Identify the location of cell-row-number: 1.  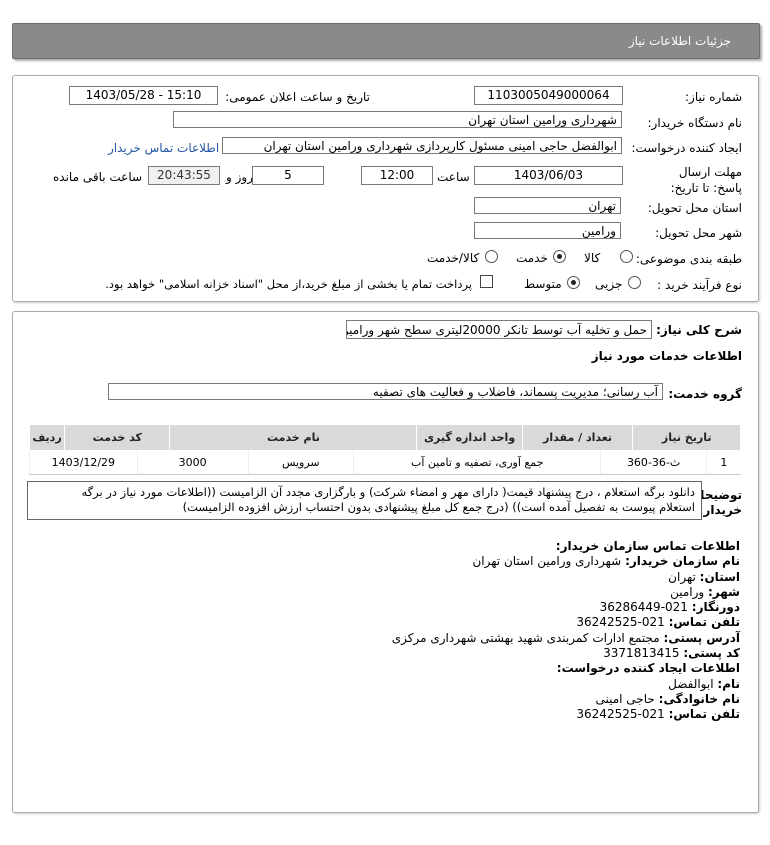
(723, 462).